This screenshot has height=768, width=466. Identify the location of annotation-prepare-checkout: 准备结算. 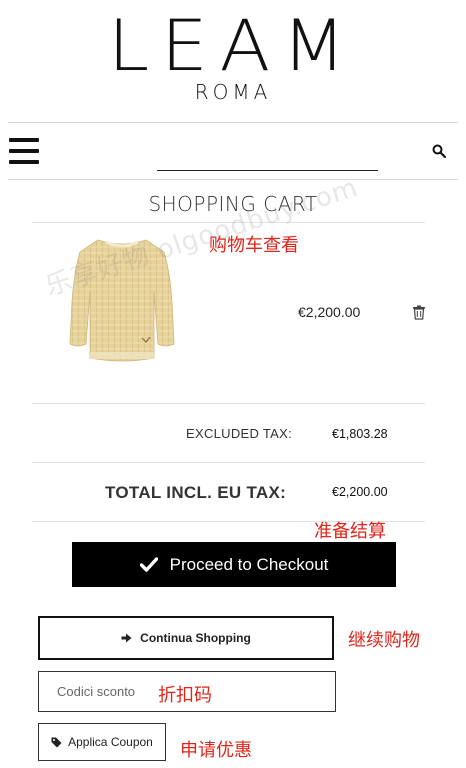
(350, 531).